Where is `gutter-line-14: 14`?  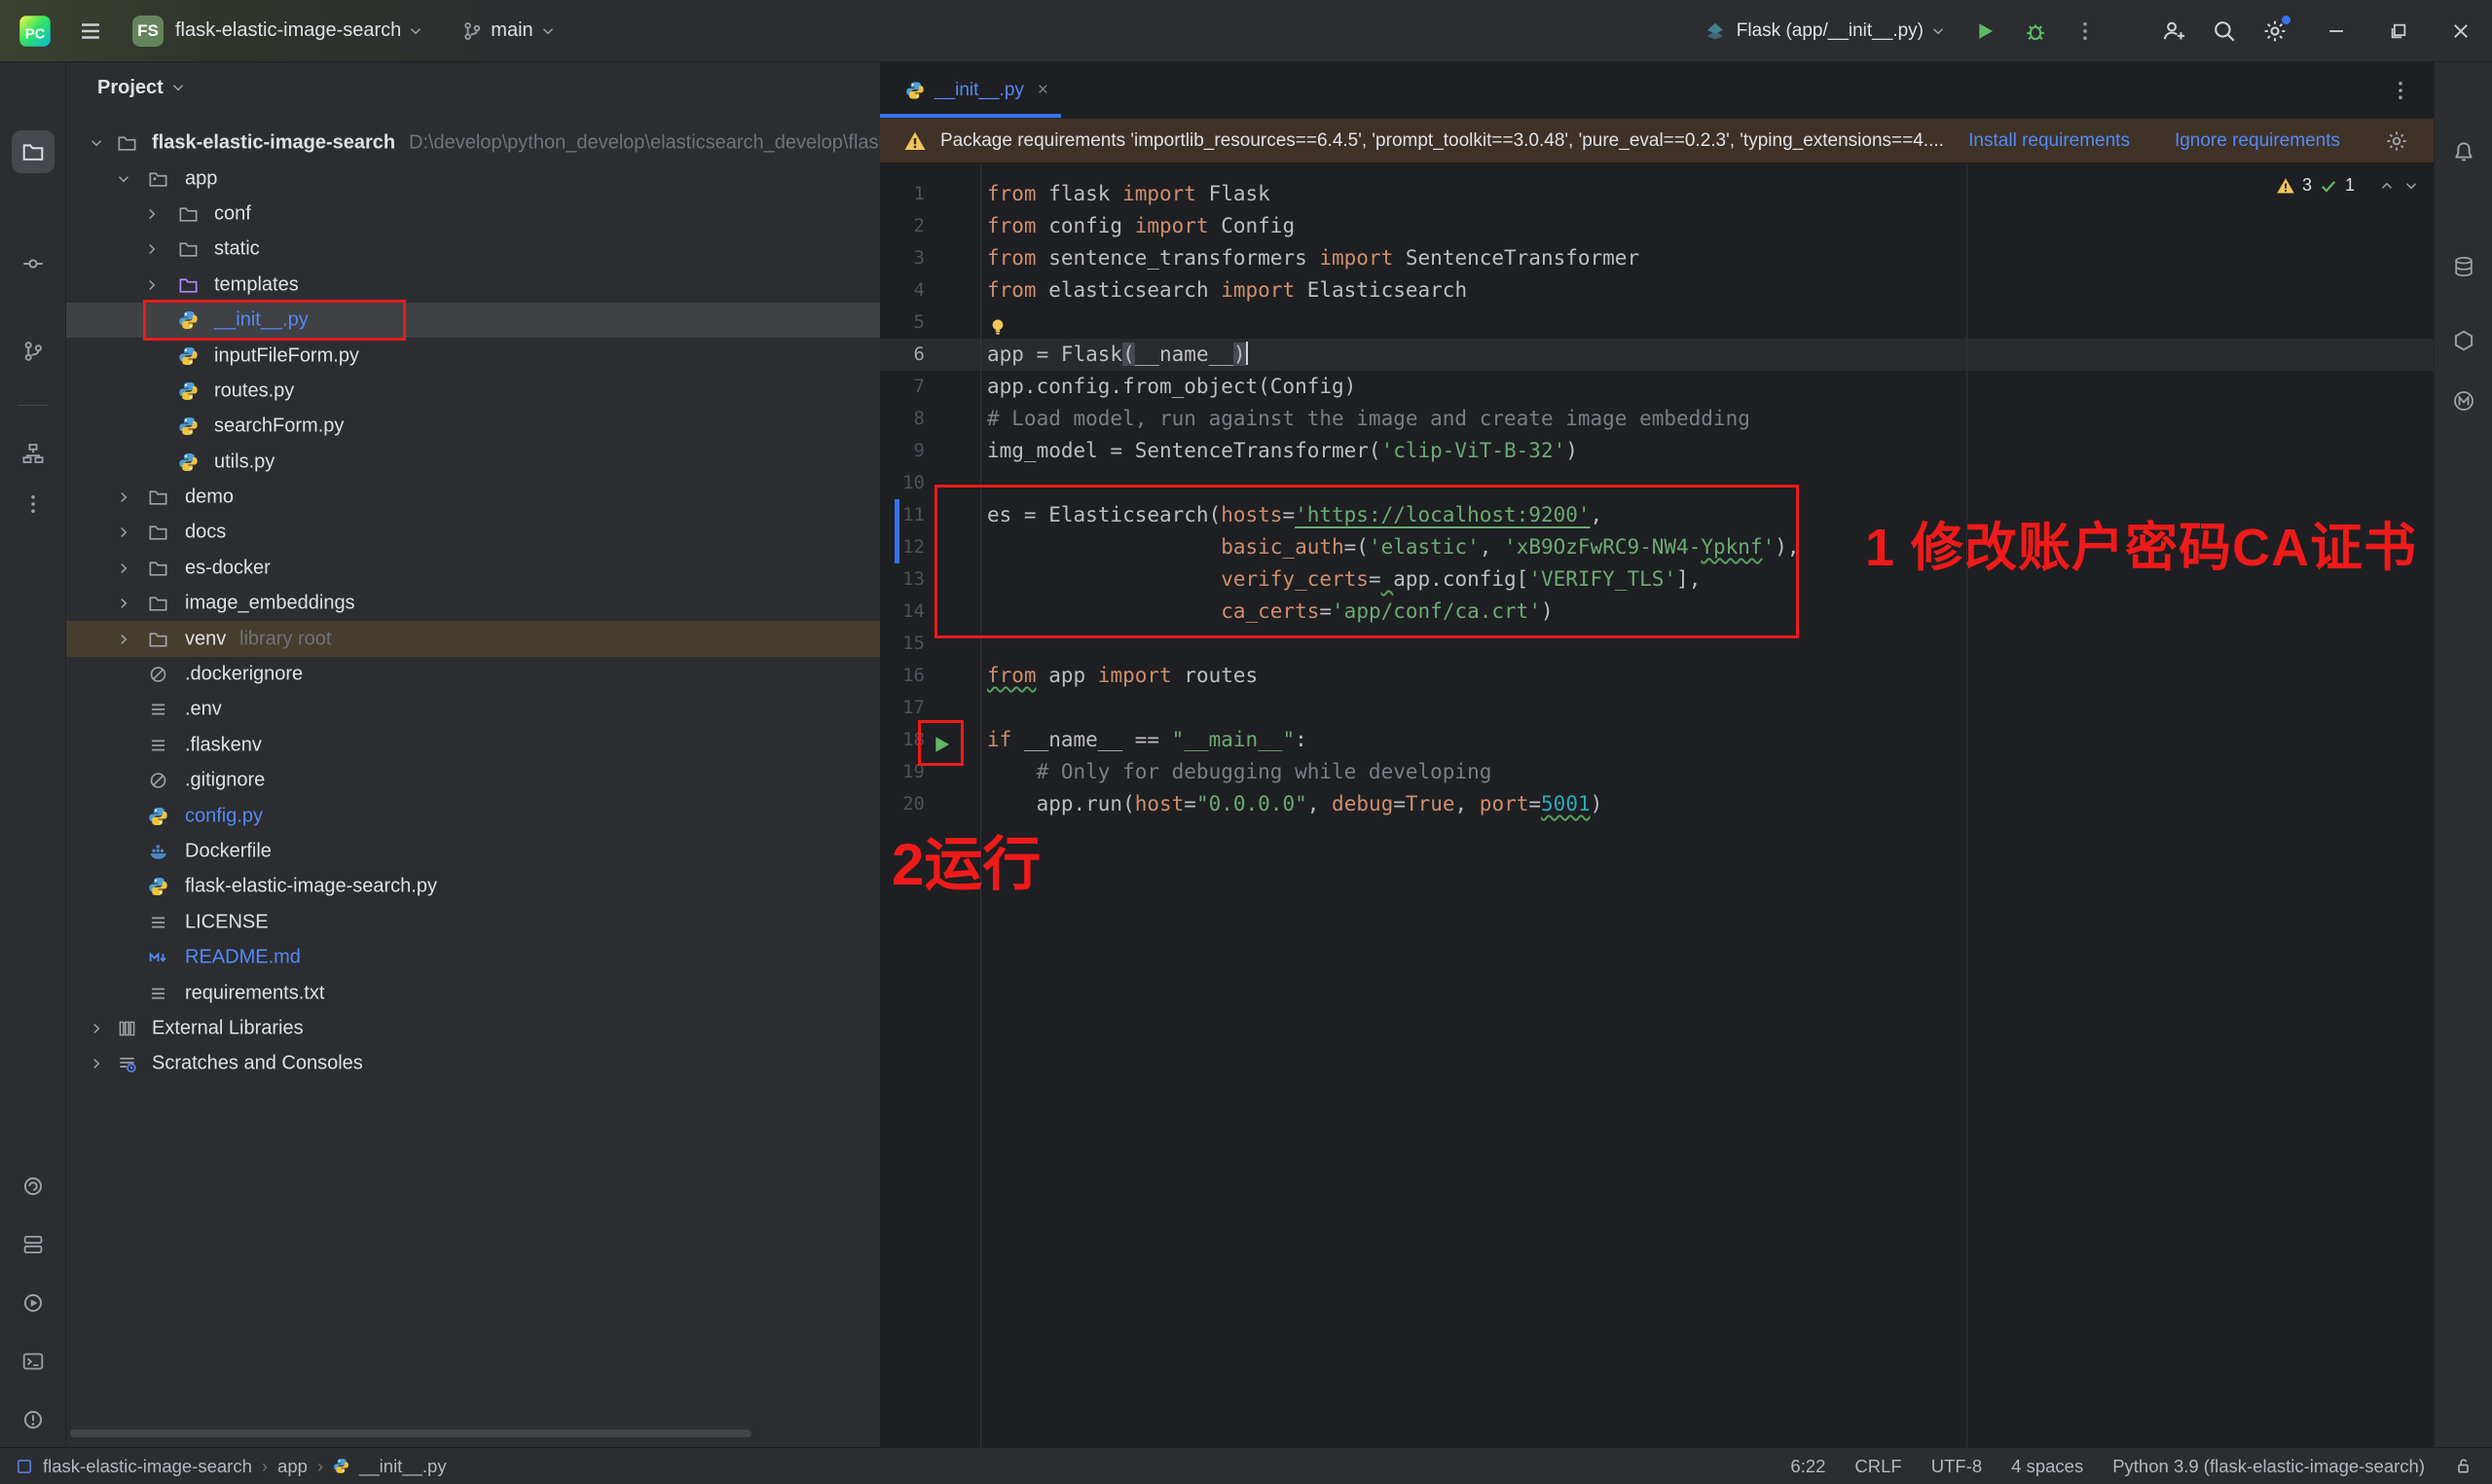
gutter-line-14: 14 is located at coordinates (930, 612).